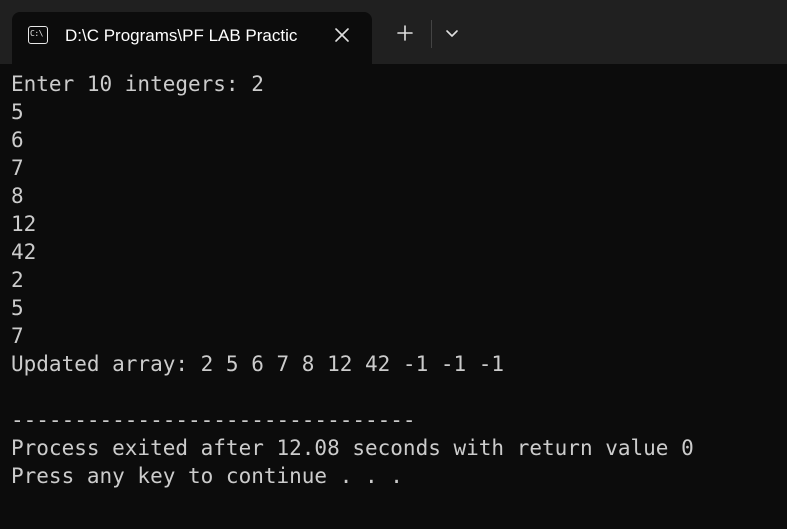 The width and height of the screenshot is (787, 529). I want to click on console-line: Enter 10 integers: 2, so click(137, 84).